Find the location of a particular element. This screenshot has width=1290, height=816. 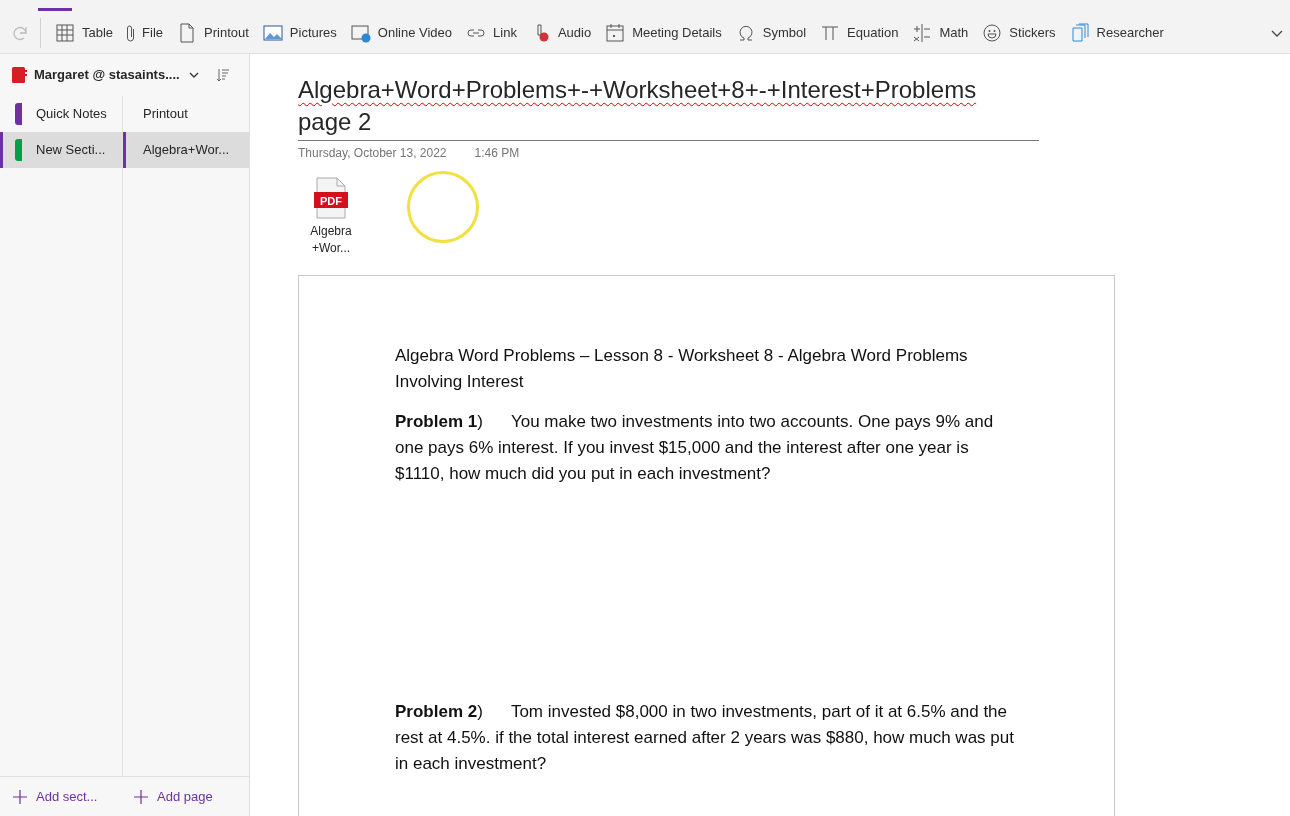

problem-text: Problem 2) Tom invested $8,000 in two investments, part of it at 6.5% and the rest at 4.5%. if the total interest earned after 2 years was $880, how much was put in each investment? is located at coordinates (704, 738).